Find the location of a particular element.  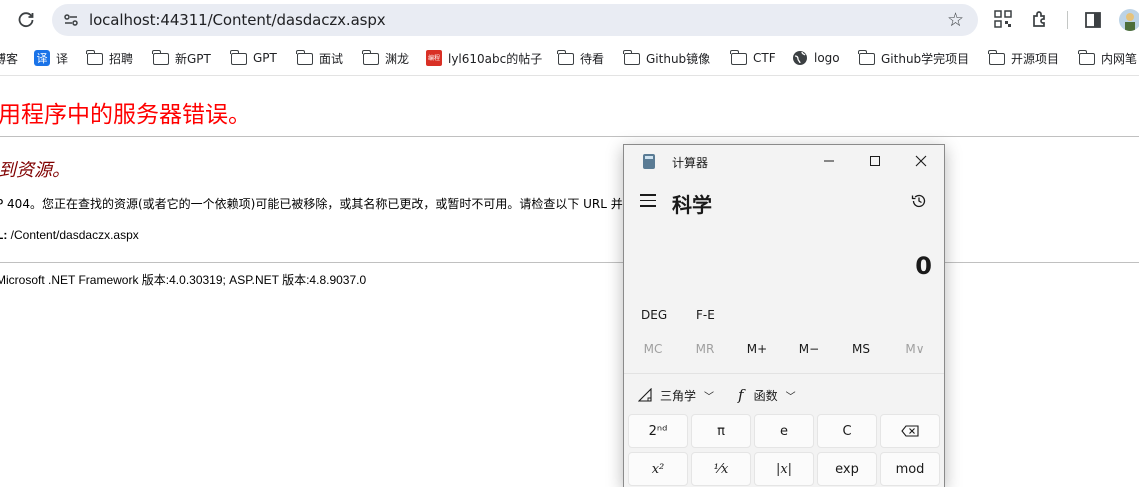

function-label: 函数 is located at coordinates (765, 395).